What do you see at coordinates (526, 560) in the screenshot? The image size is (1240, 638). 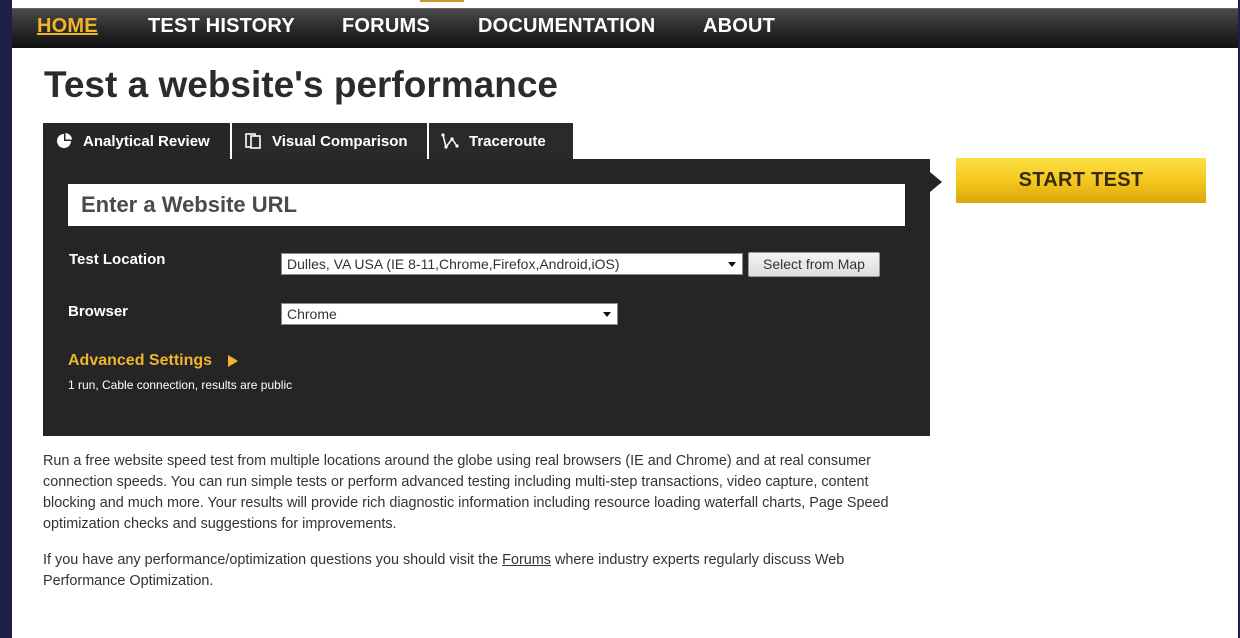 I see `forums-link: Forums` at bounding box center [526, 560].